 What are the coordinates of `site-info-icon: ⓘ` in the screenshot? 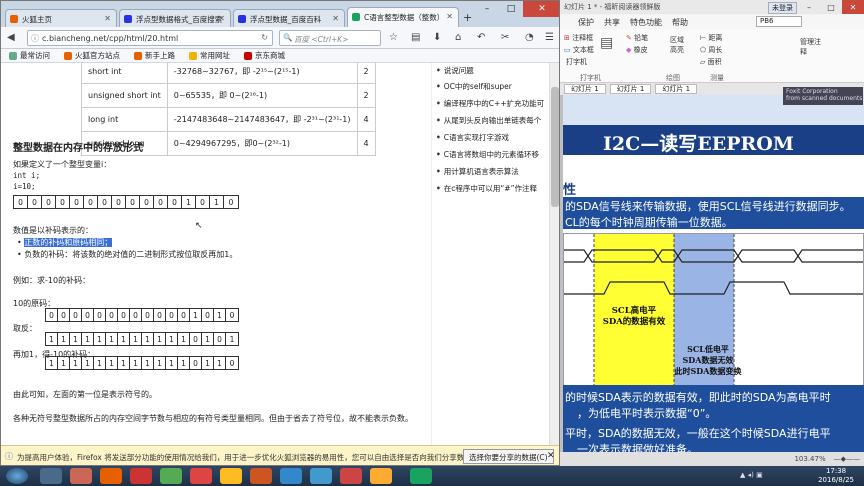 It's located at (35, 38).